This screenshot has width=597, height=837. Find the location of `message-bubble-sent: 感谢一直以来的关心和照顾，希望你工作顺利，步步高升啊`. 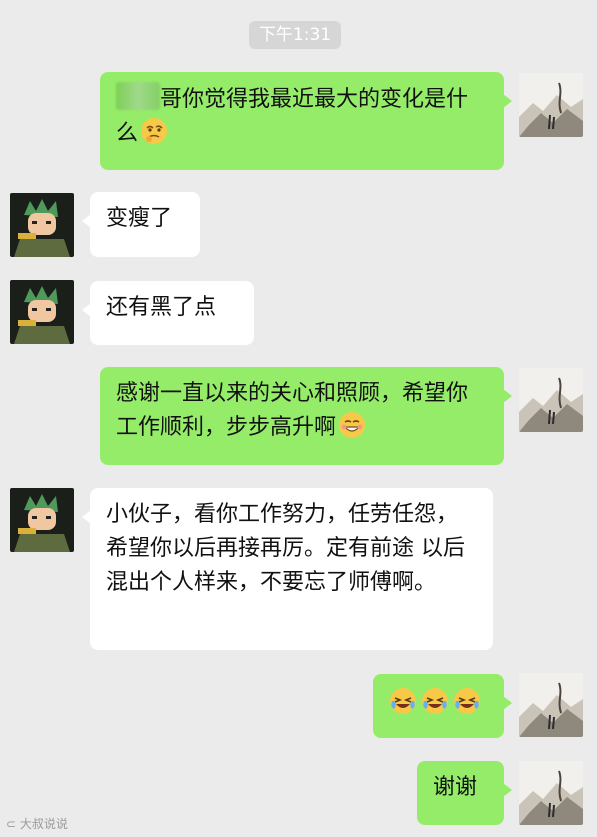

message-bubble-sent: 感谢一直以来的关心和照顾，希望你工作顺利，步步高升啊 is located at coordinates (306, 416).